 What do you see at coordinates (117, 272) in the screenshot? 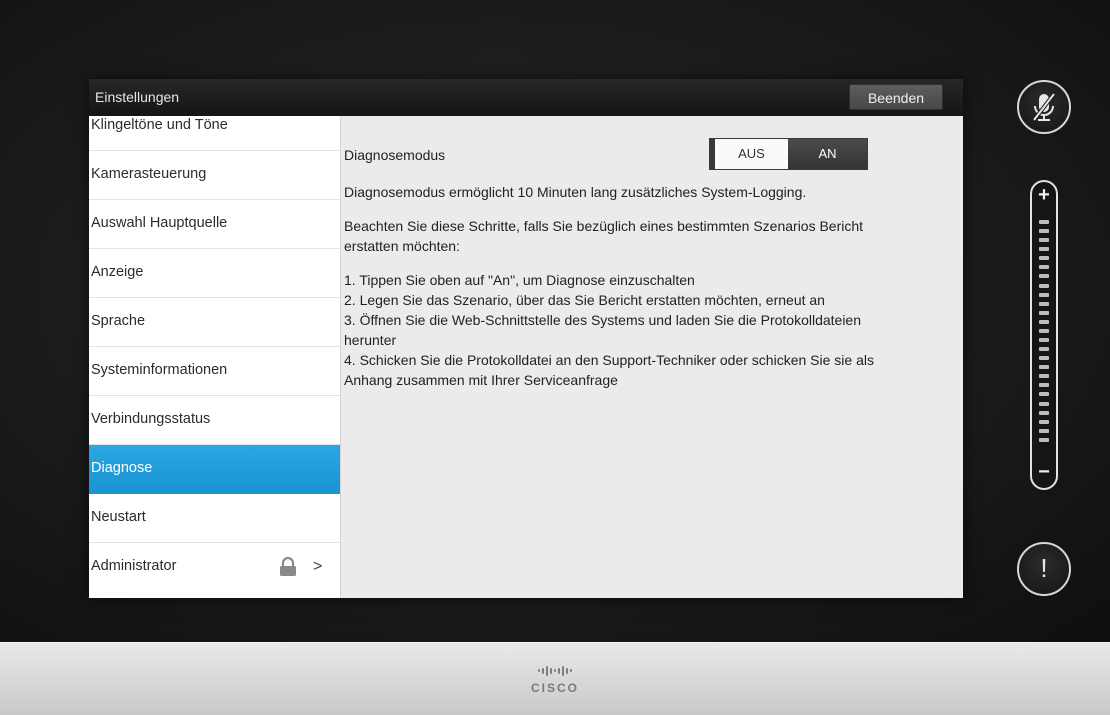
I see `sidebar-item-label: Anzeige` at bounding box center [117, 272].